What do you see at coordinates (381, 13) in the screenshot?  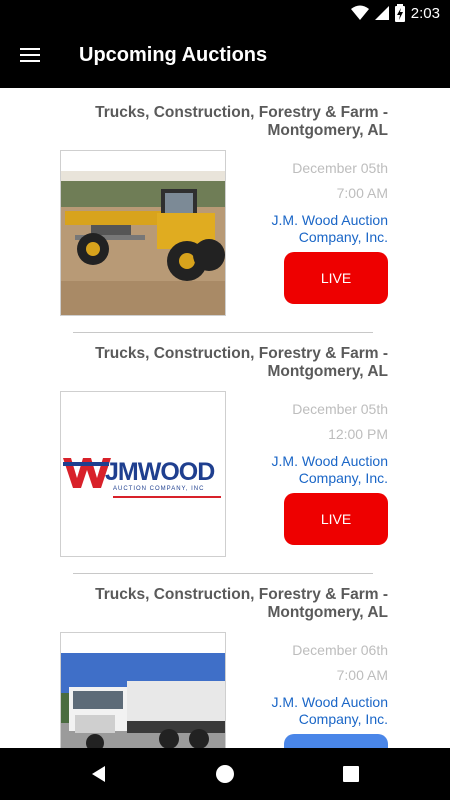 I see `cell-signal-icon` at bounding box center [381, 13].